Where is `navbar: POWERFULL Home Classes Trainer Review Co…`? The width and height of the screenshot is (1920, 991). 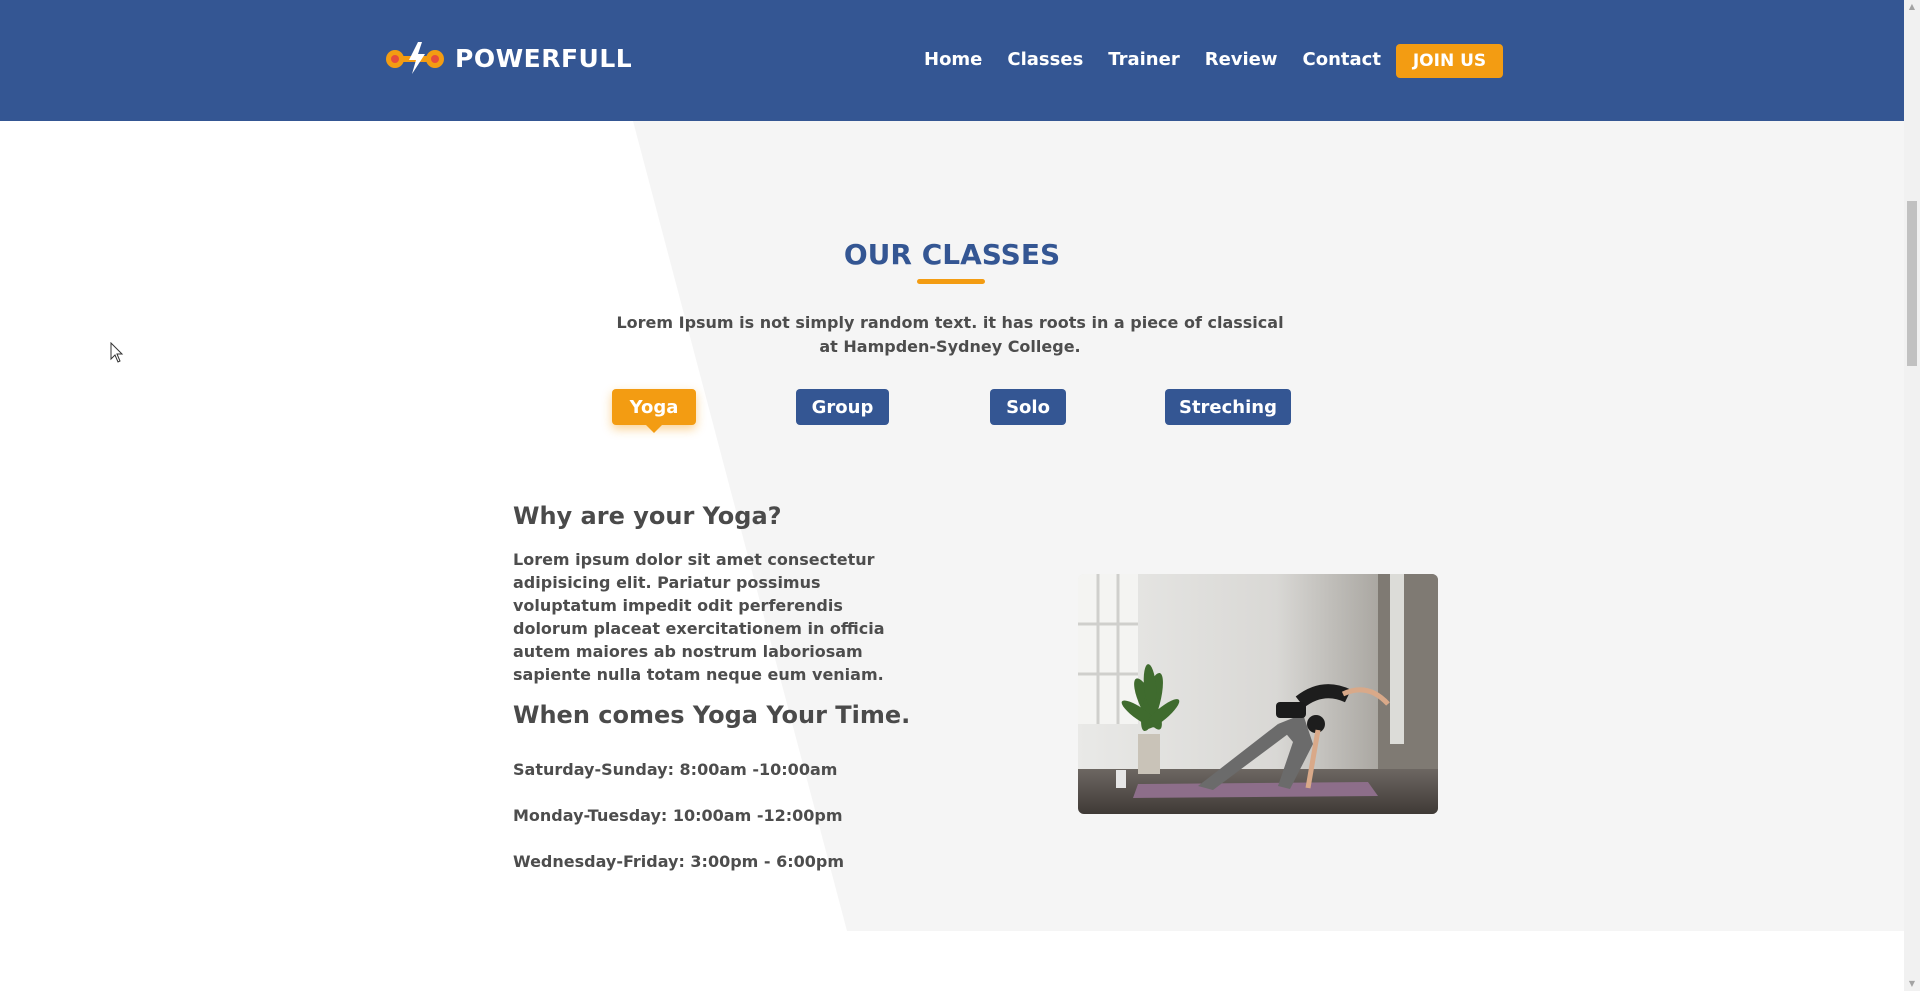 navbar: POWERFULL Home Classes Trainer Review Co… is located at coordinates (952, 60).